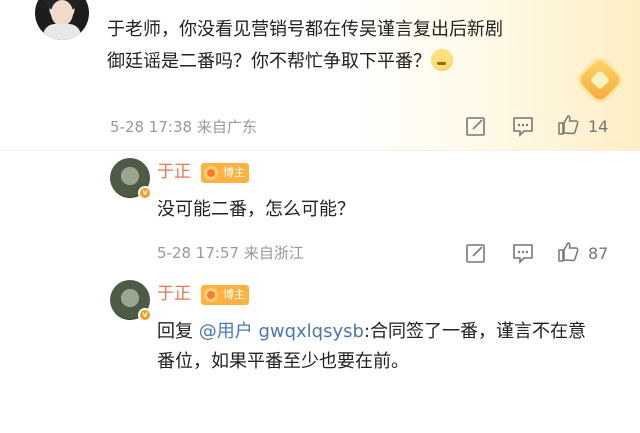 The image size is (640, 433). Describe the element at coordinates (198, 253) in the screenshot. I see `reply-date: 5-28 17:57` at that location.